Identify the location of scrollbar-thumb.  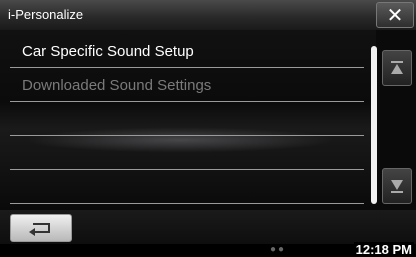
(374, 125).